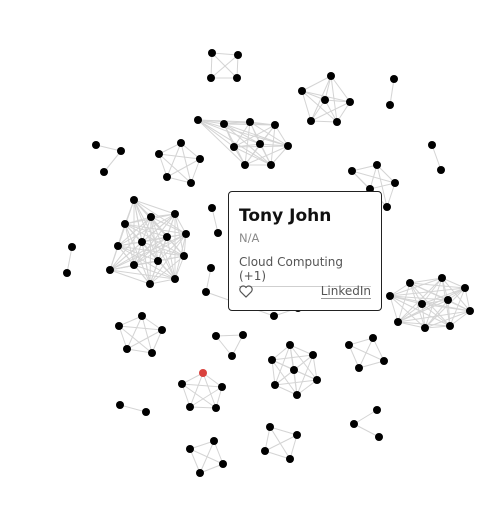 The width and height of the screenshot is (502, 506). I want to click on profile-tags: Cloud Computing (+1), so click(305, 271).